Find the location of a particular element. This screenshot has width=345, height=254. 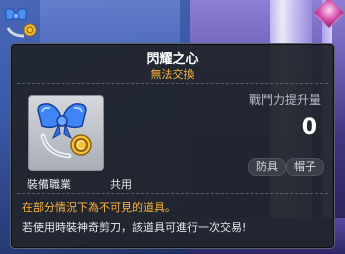

power-increase-value: 0 is located at coordinates (309, 127).